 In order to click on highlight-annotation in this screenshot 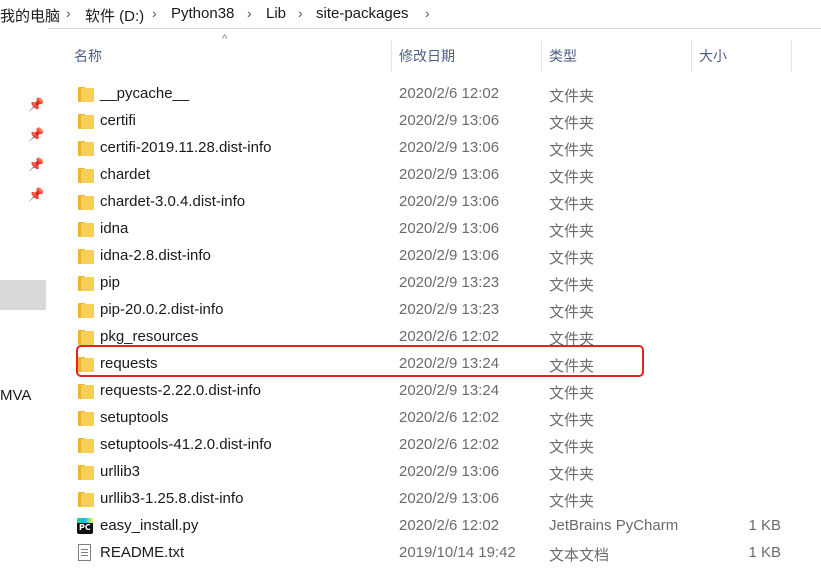, I will do `click(360, 361)`.